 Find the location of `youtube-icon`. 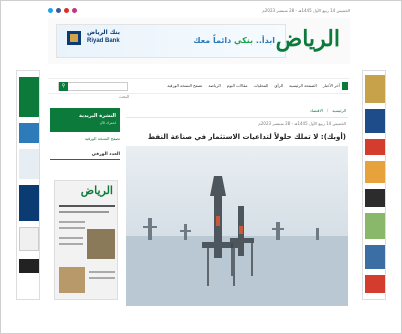

youtube-icon is located at coordinates (66, 10).